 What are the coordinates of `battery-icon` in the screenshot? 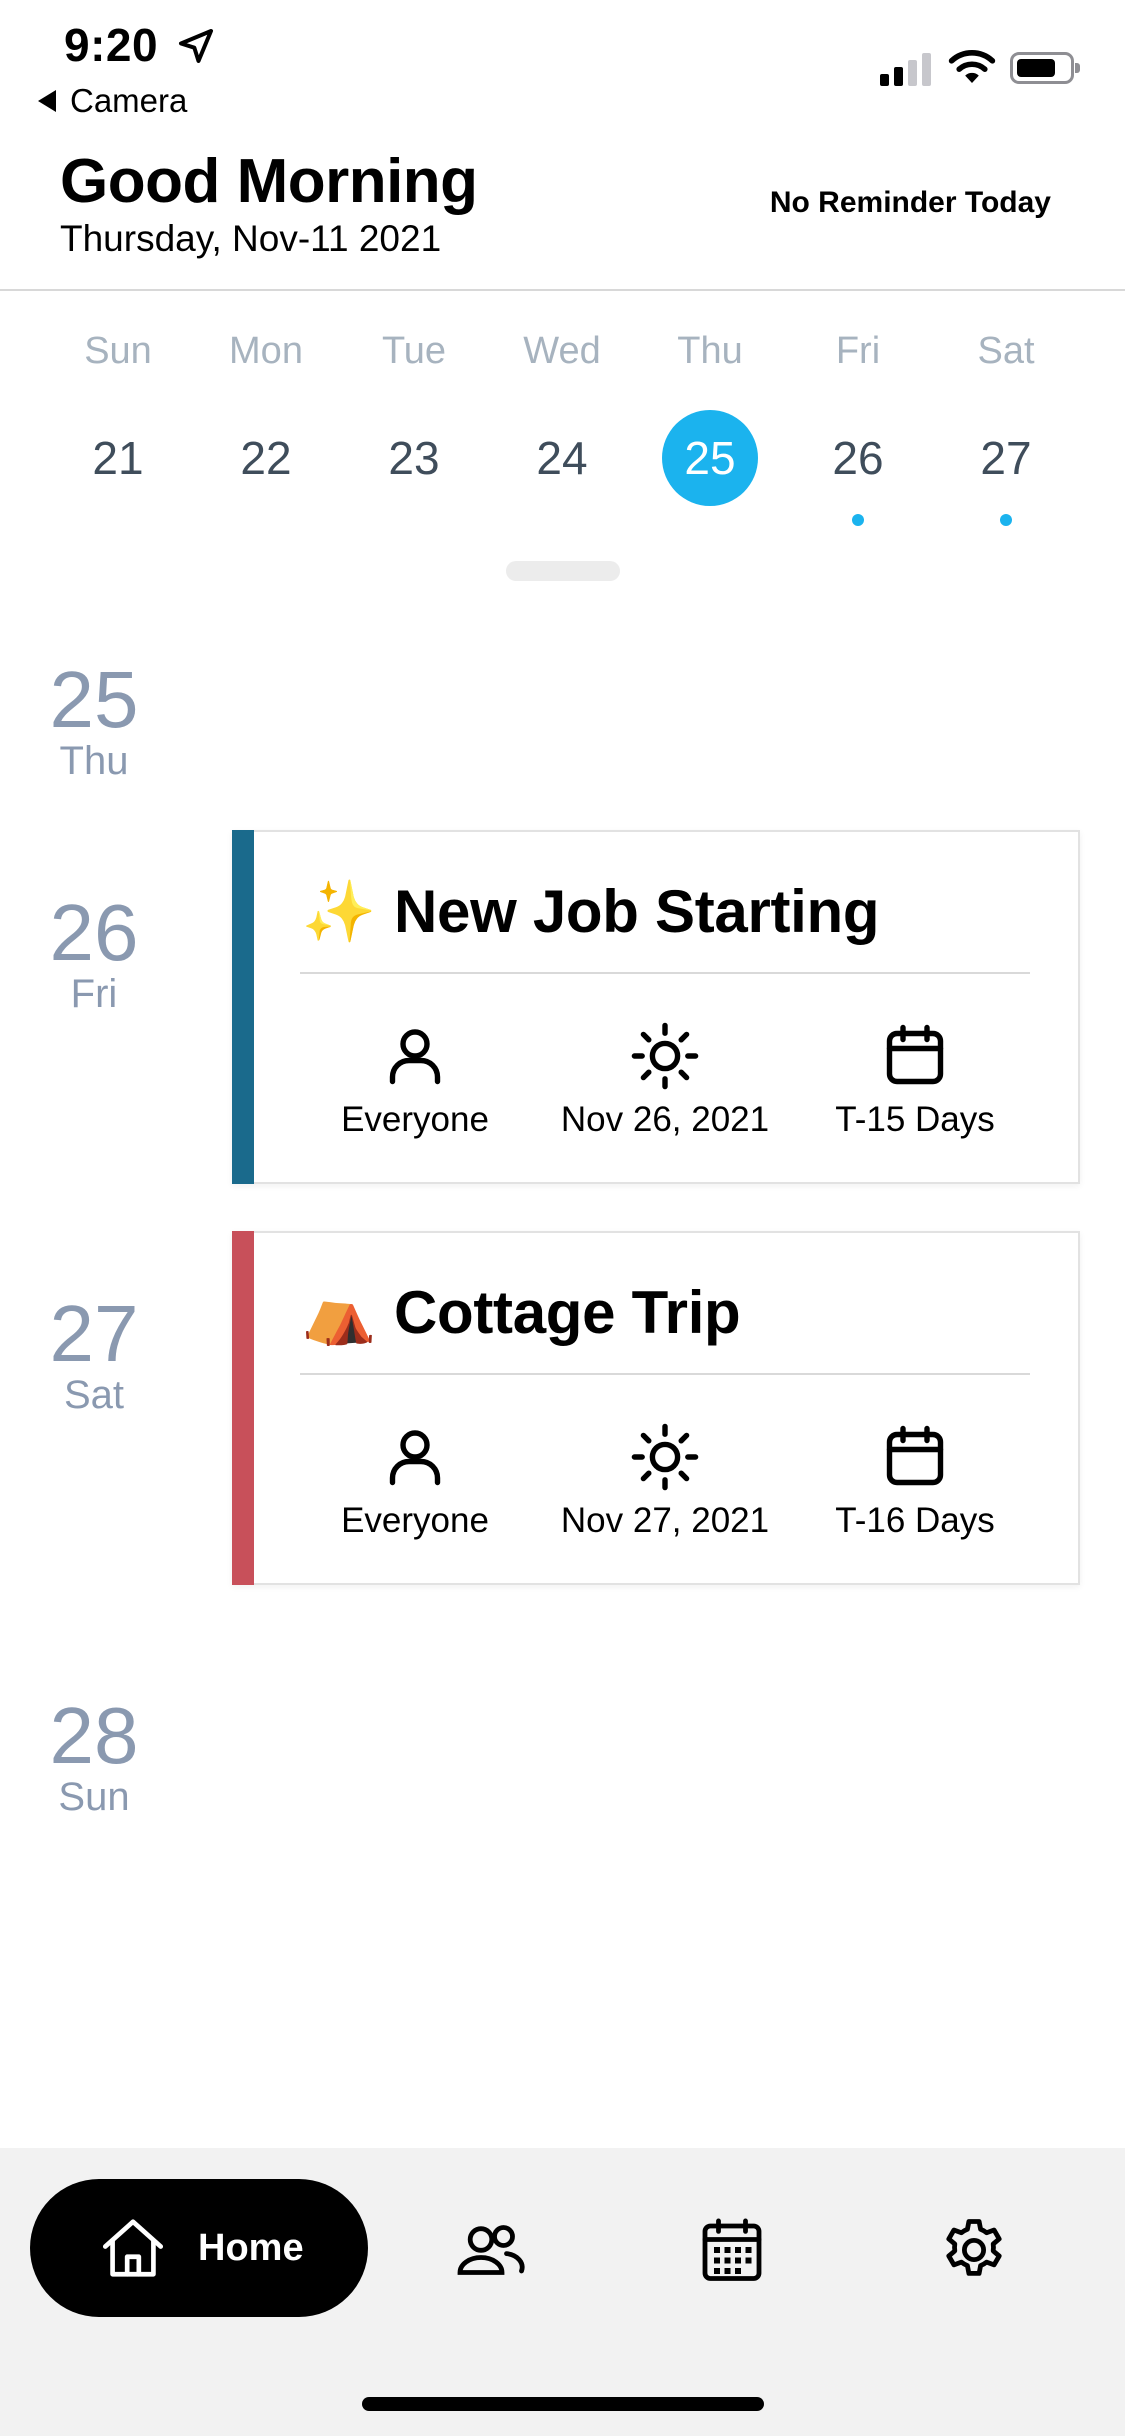 It's located at (1045, 68).